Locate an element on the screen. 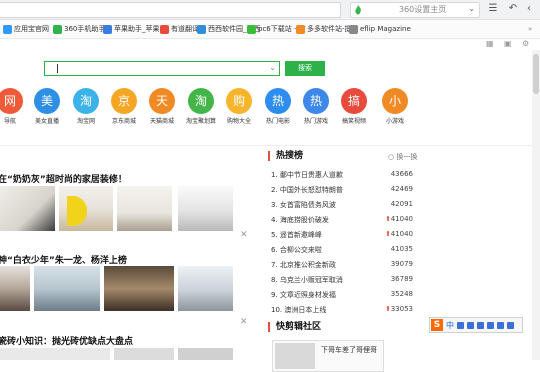 Image resolution: width=540 pixels, height=372 pixels. site-shortcut: 美美女直播 is located at coordinates (47, 106).